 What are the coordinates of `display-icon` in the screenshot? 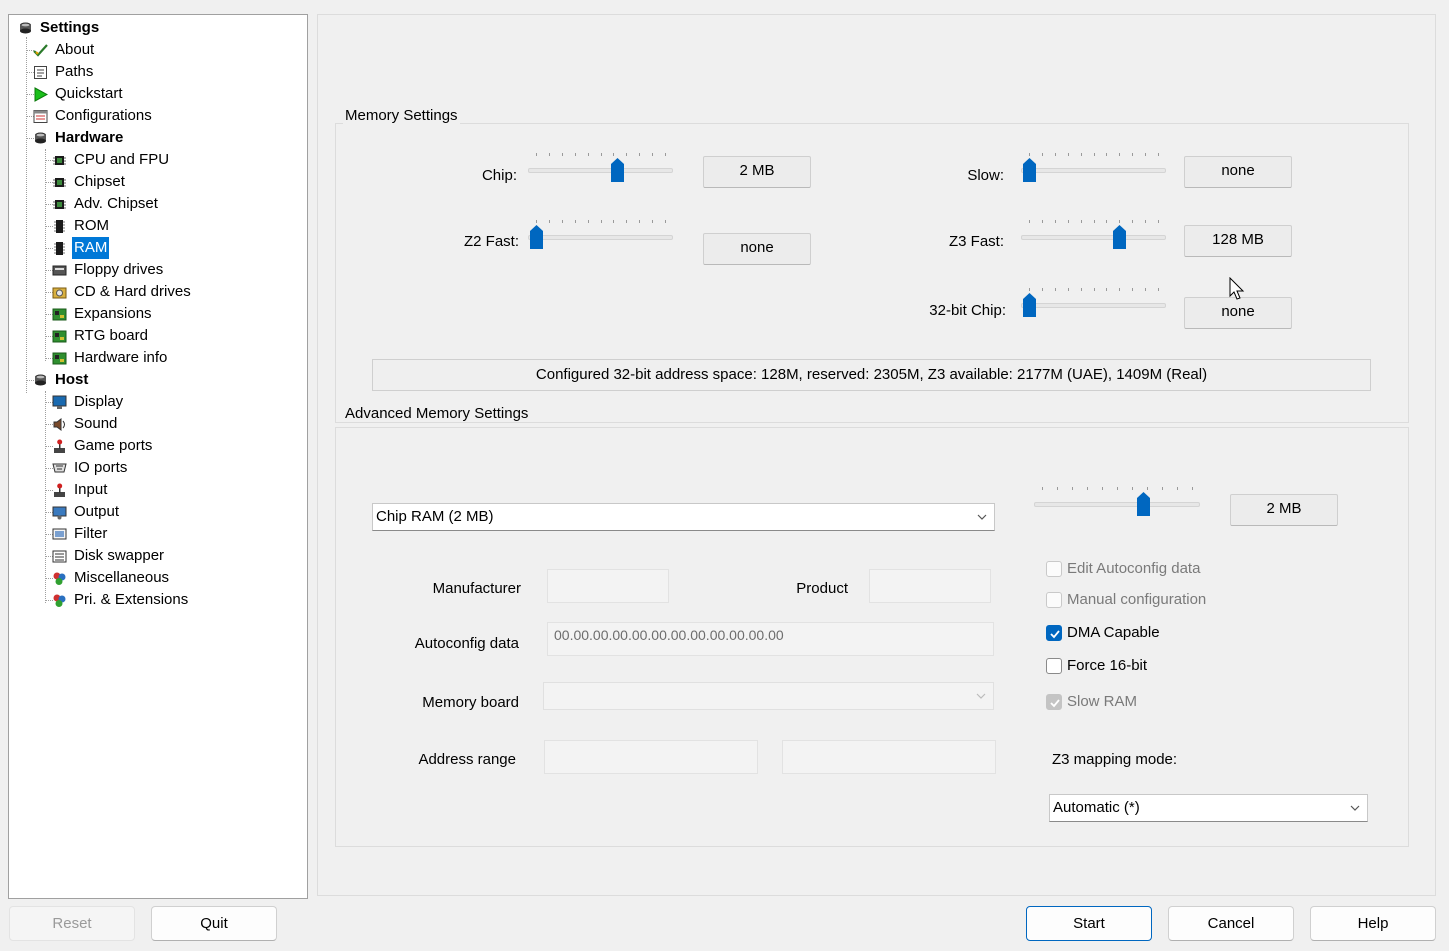 It's located at (59, 402).